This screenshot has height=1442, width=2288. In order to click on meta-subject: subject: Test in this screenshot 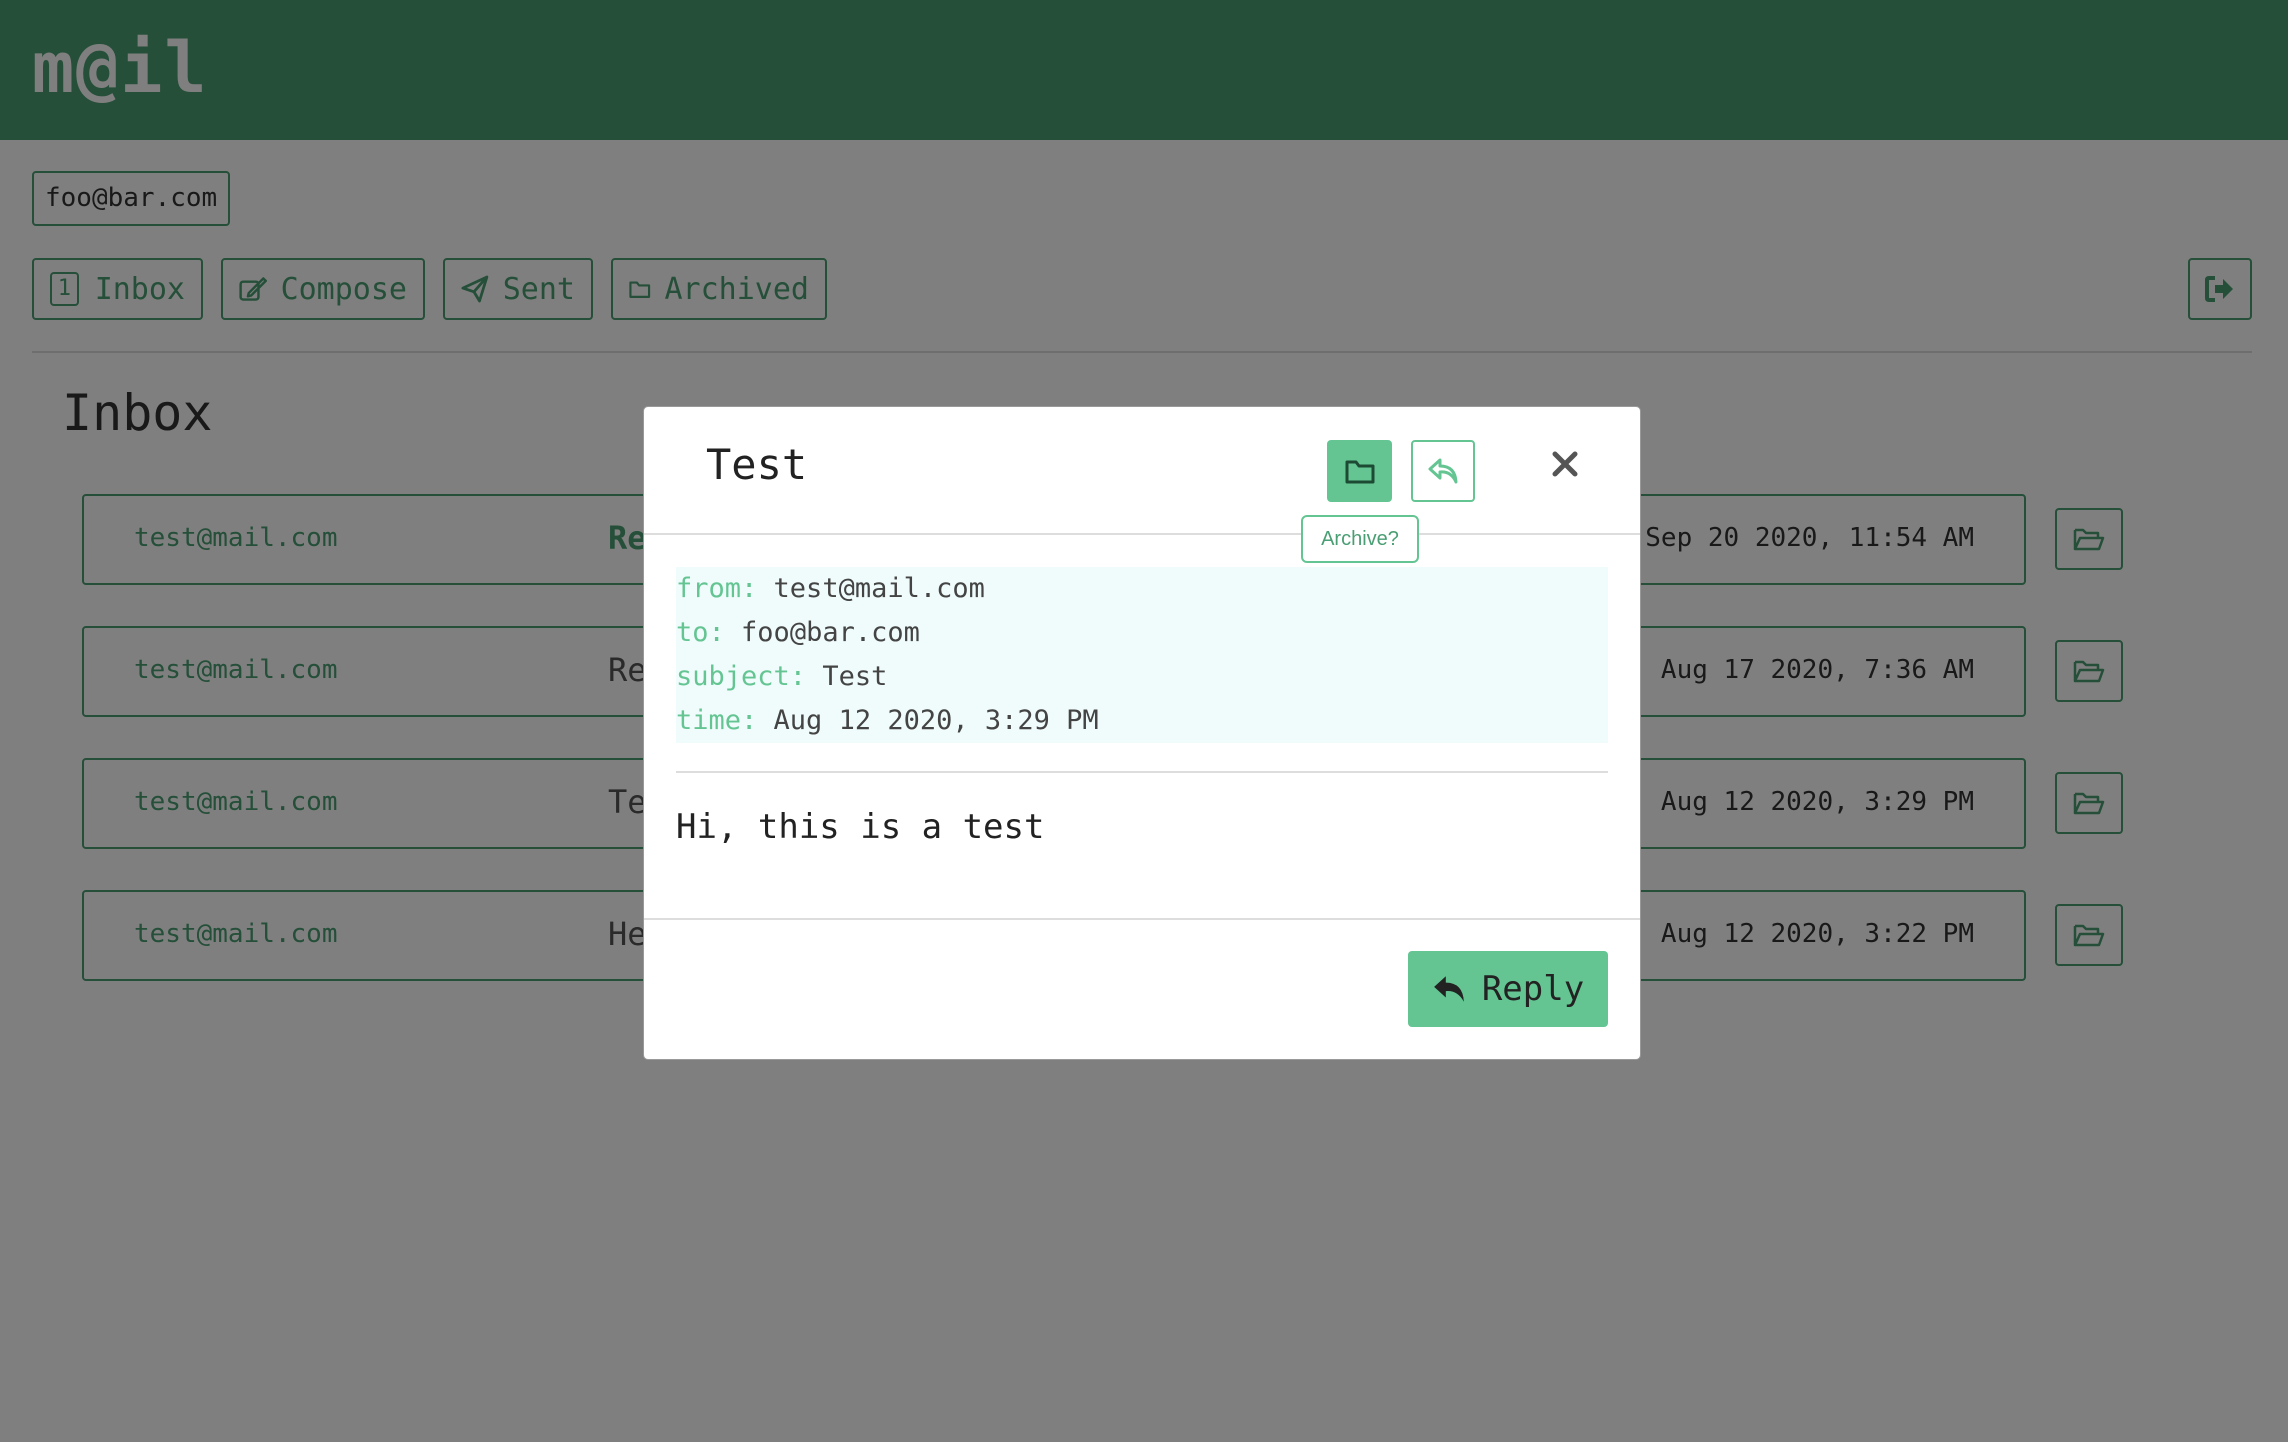, I will do `click(1142, 677)`.